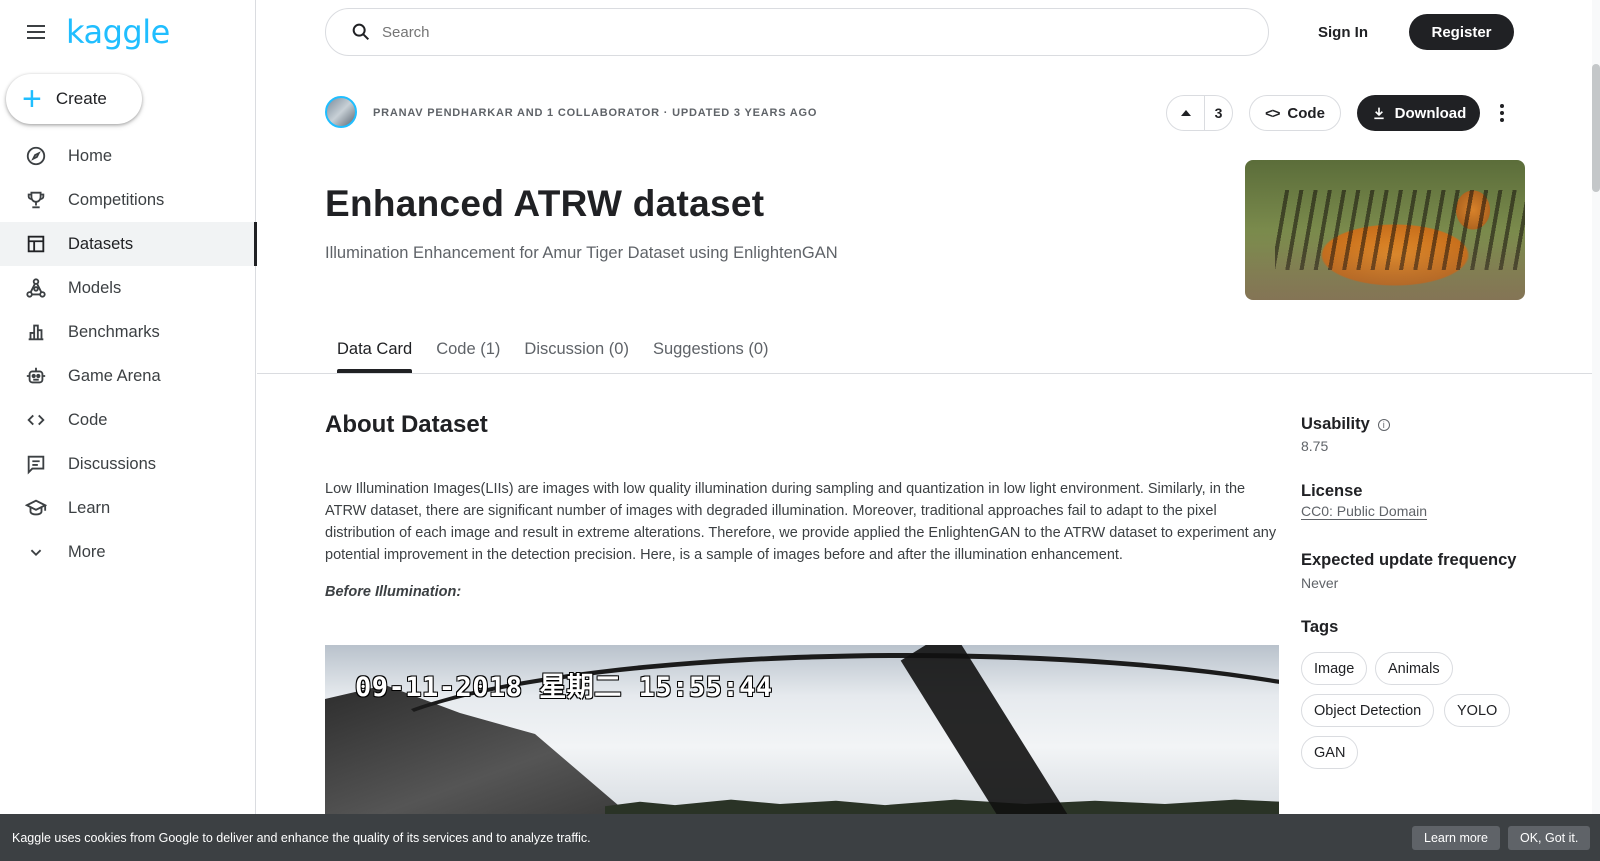  Describe the element at coordinates (128, 552) in the screenshot. I see `sidebar-item-more: More` at that location.